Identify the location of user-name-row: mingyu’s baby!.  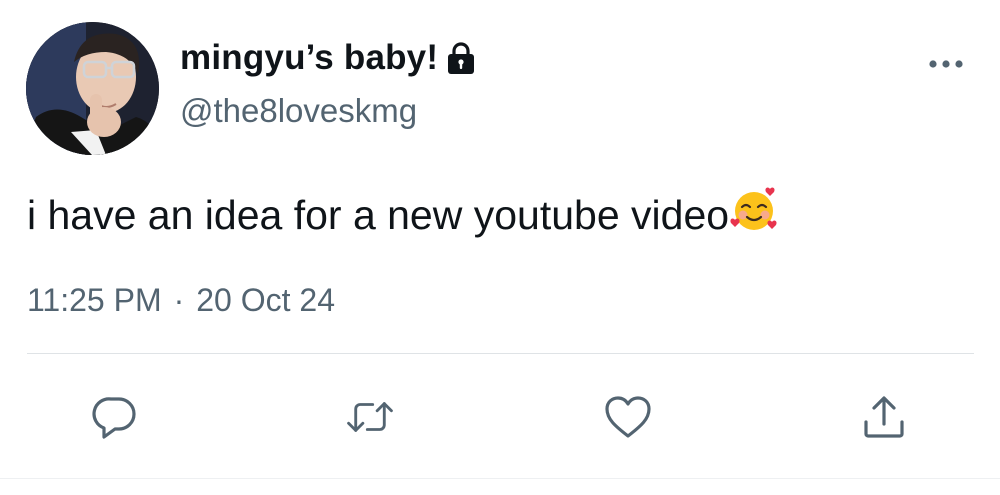
(328, 58).